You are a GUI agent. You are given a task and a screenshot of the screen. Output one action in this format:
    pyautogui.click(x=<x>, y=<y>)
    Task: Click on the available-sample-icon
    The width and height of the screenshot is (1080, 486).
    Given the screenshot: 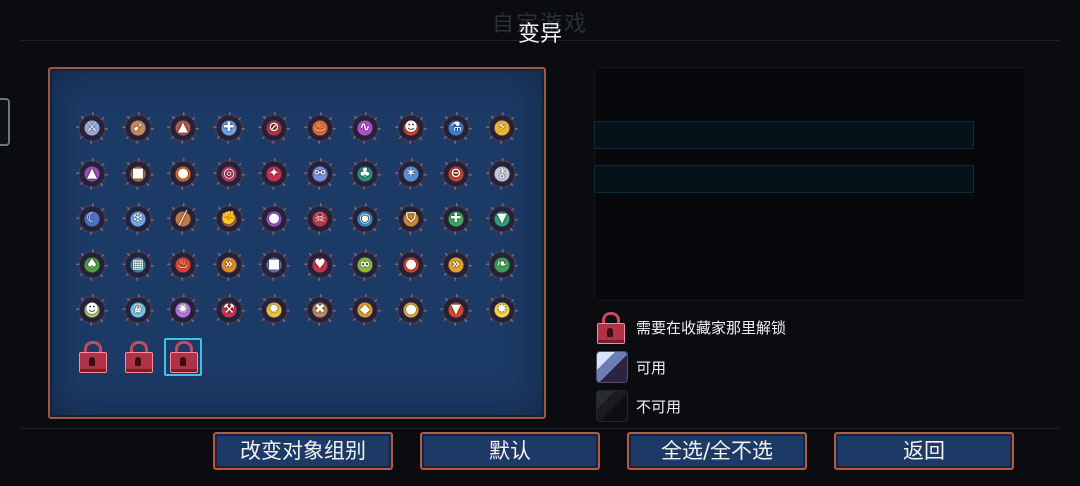 What is the action you would take?
    pyautogui.click(x=612, y=367)
    